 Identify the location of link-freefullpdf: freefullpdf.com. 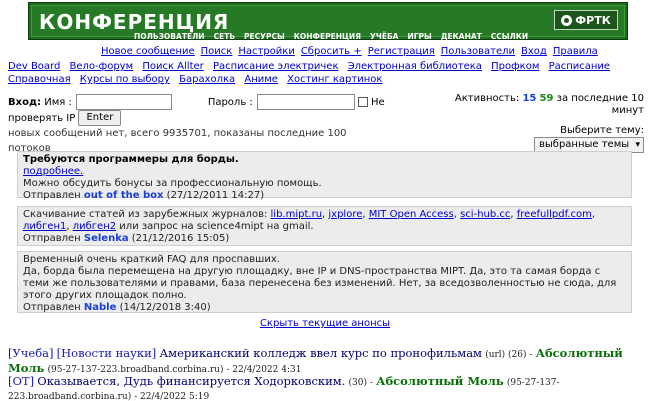
(554, 214).